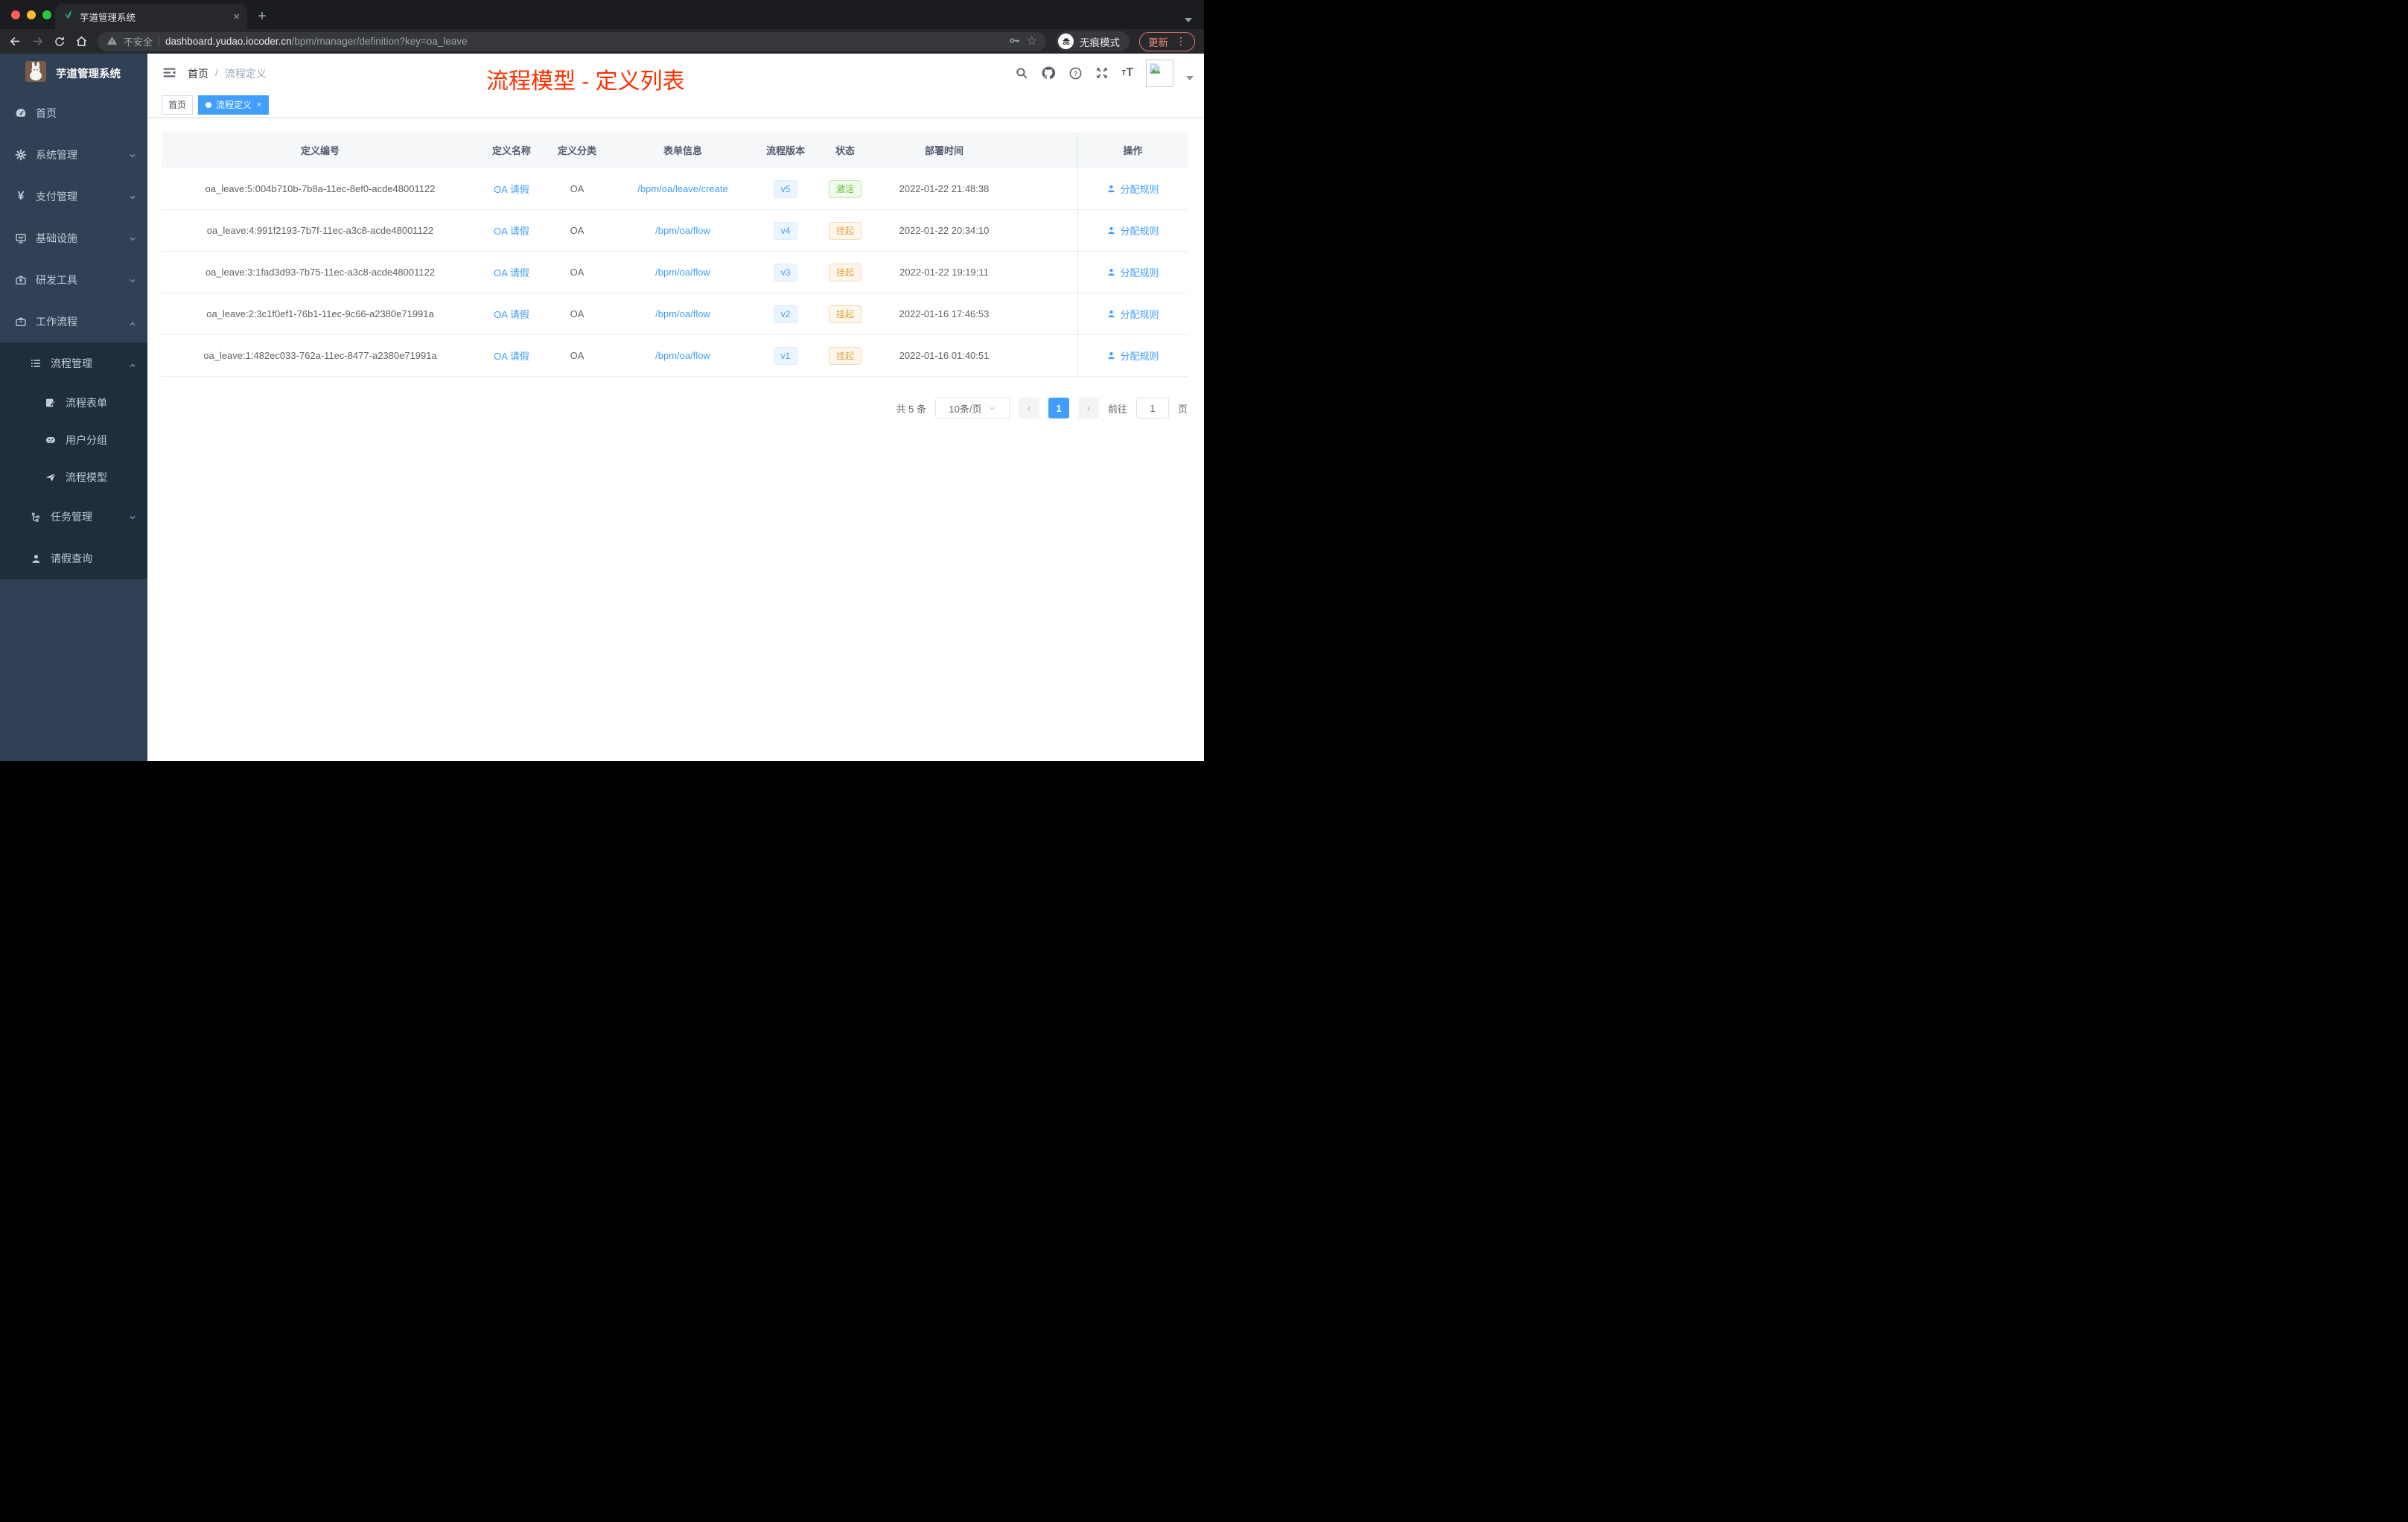 This screenshot has height=1522, width=2408. Describe the element at coordinates (21, 113) in the screenshot. I see `dashboard-icon` at that location.